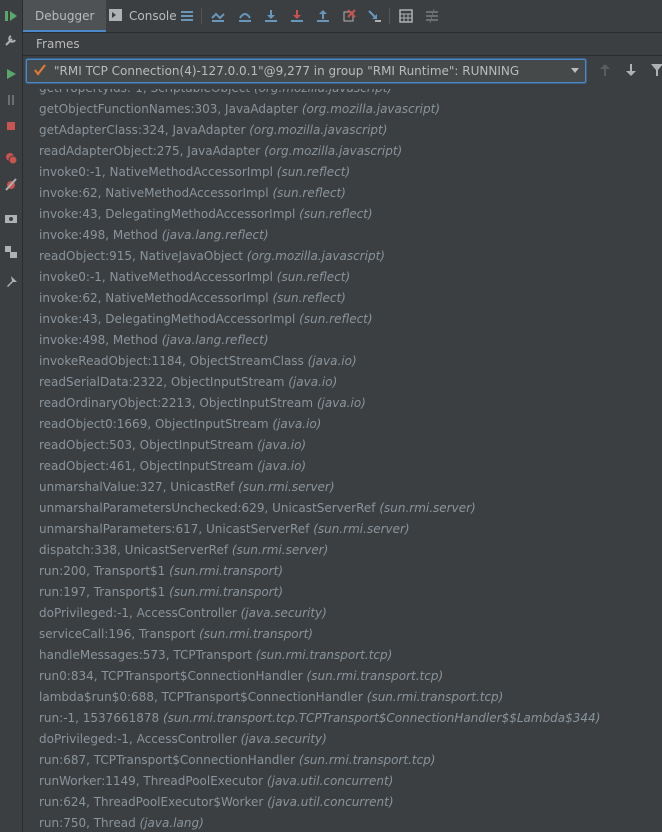  What do you see at coordinates (245, 16) in the screenshot?
I see `step-over-icon` at bounding box center [245, 16].